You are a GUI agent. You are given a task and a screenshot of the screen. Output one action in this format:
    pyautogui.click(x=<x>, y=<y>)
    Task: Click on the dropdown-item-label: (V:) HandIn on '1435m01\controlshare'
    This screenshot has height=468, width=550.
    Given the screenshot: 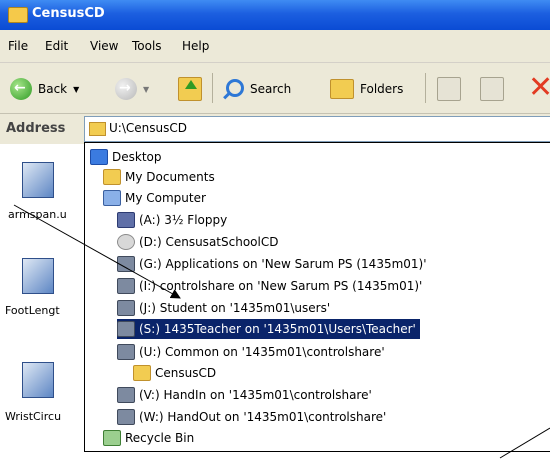 What is the action you would take?
    pyautogui.click(x=255, y=395)
    